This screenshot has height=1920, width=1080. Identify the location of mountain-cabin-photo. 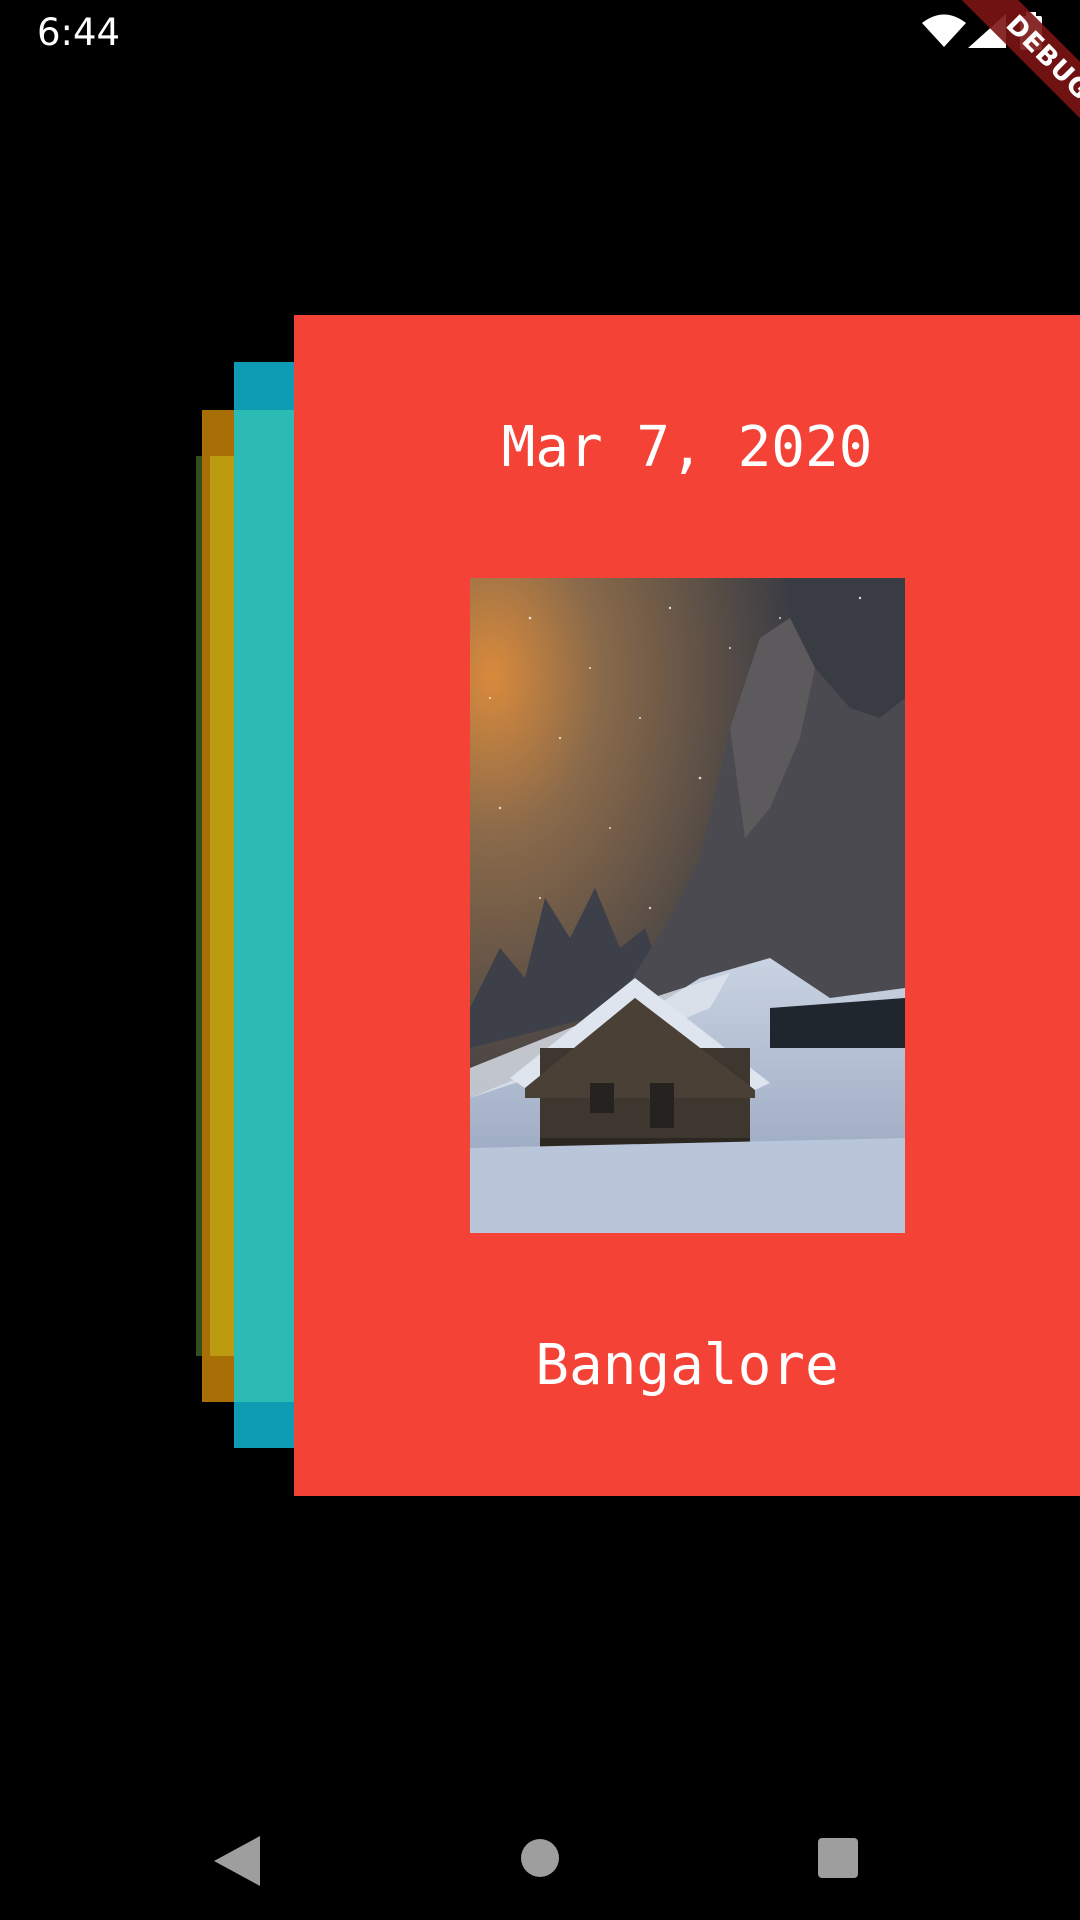
(687, 905).